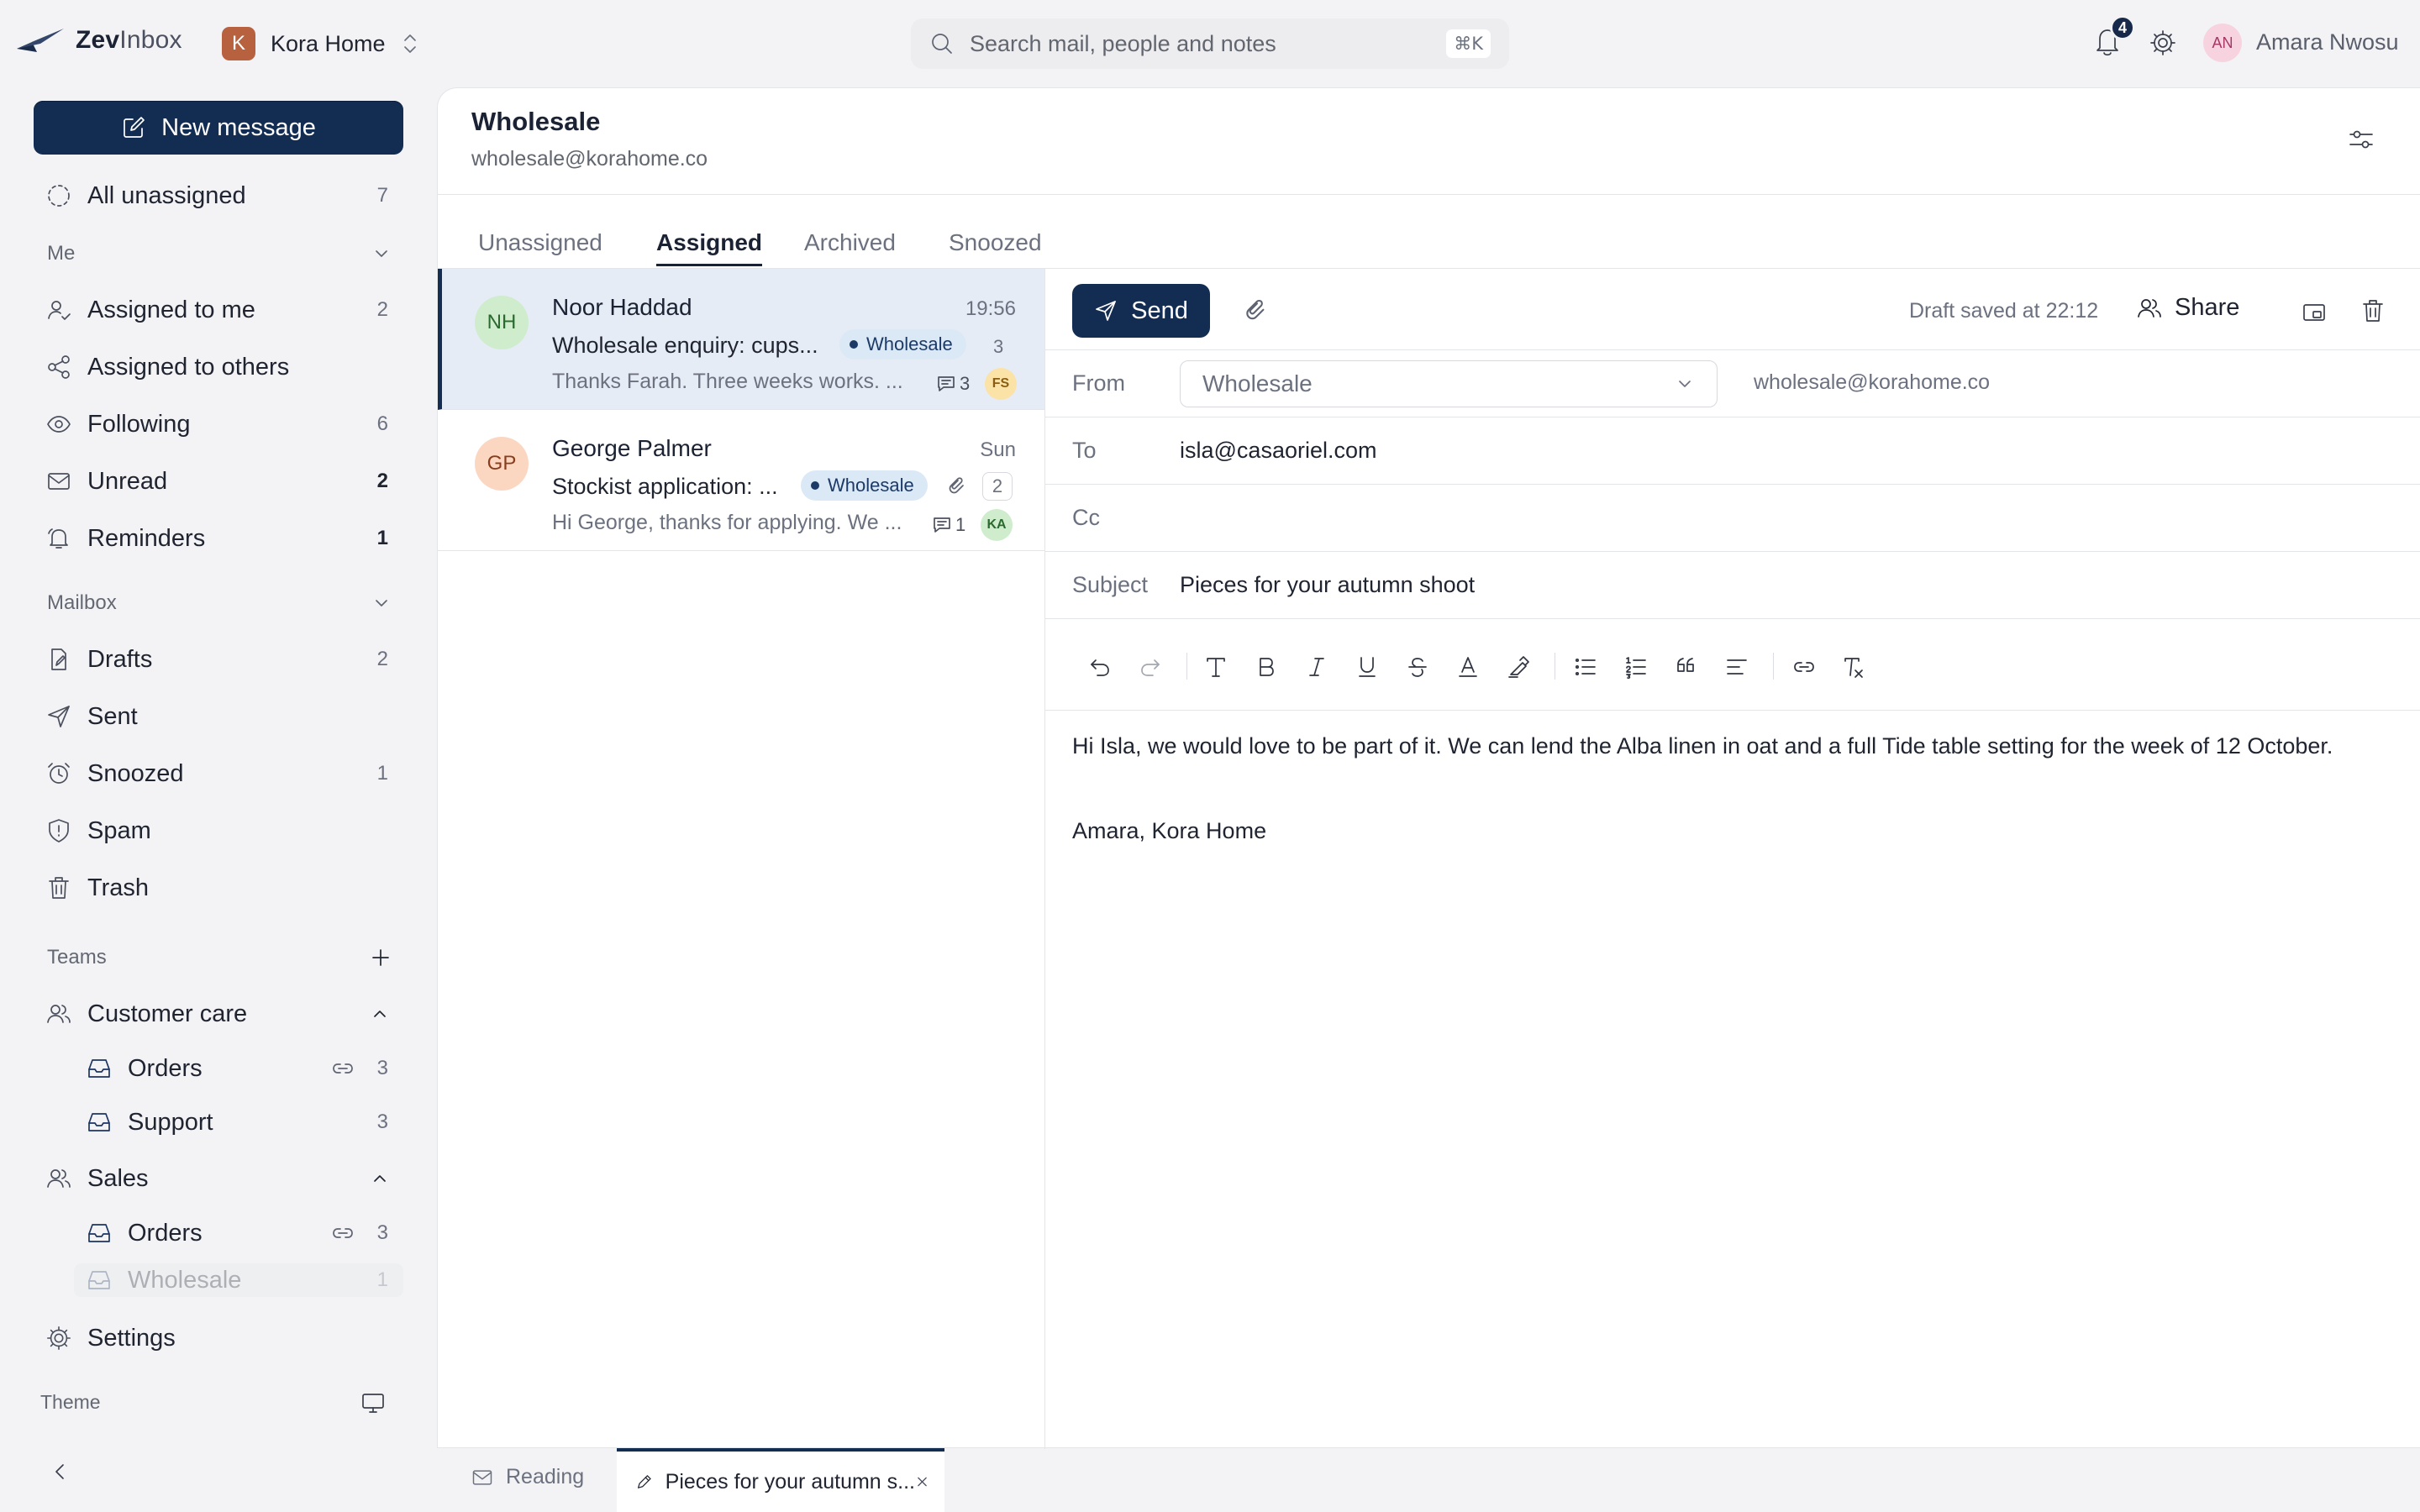  I want to click on sidebar-item-all-unassigned: All unassigned 7, so click(218, 195).